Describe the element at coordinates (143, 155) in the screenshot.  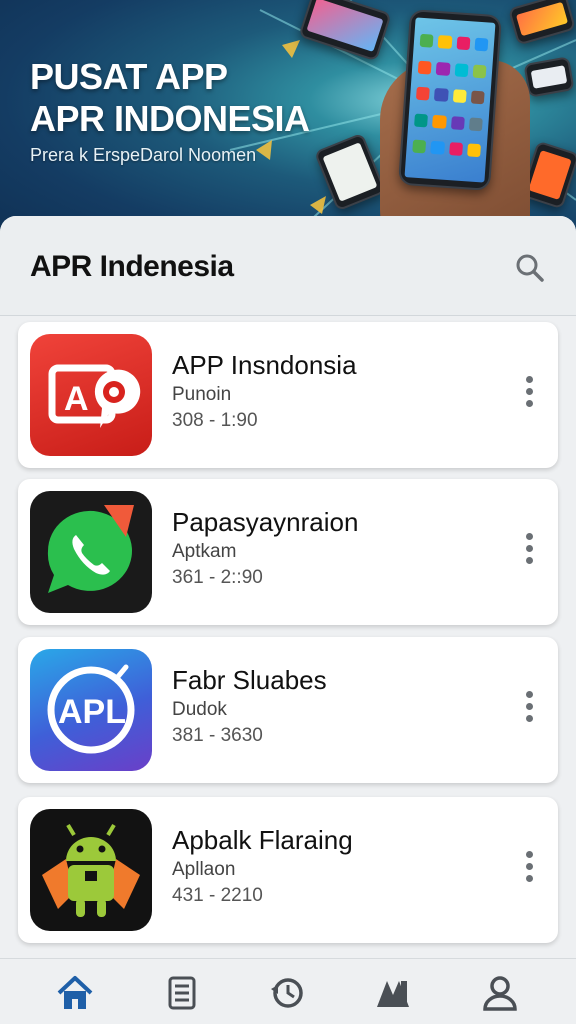
I see `hero-subtitle: Prera k ErspeDarol Noomen` at that location.